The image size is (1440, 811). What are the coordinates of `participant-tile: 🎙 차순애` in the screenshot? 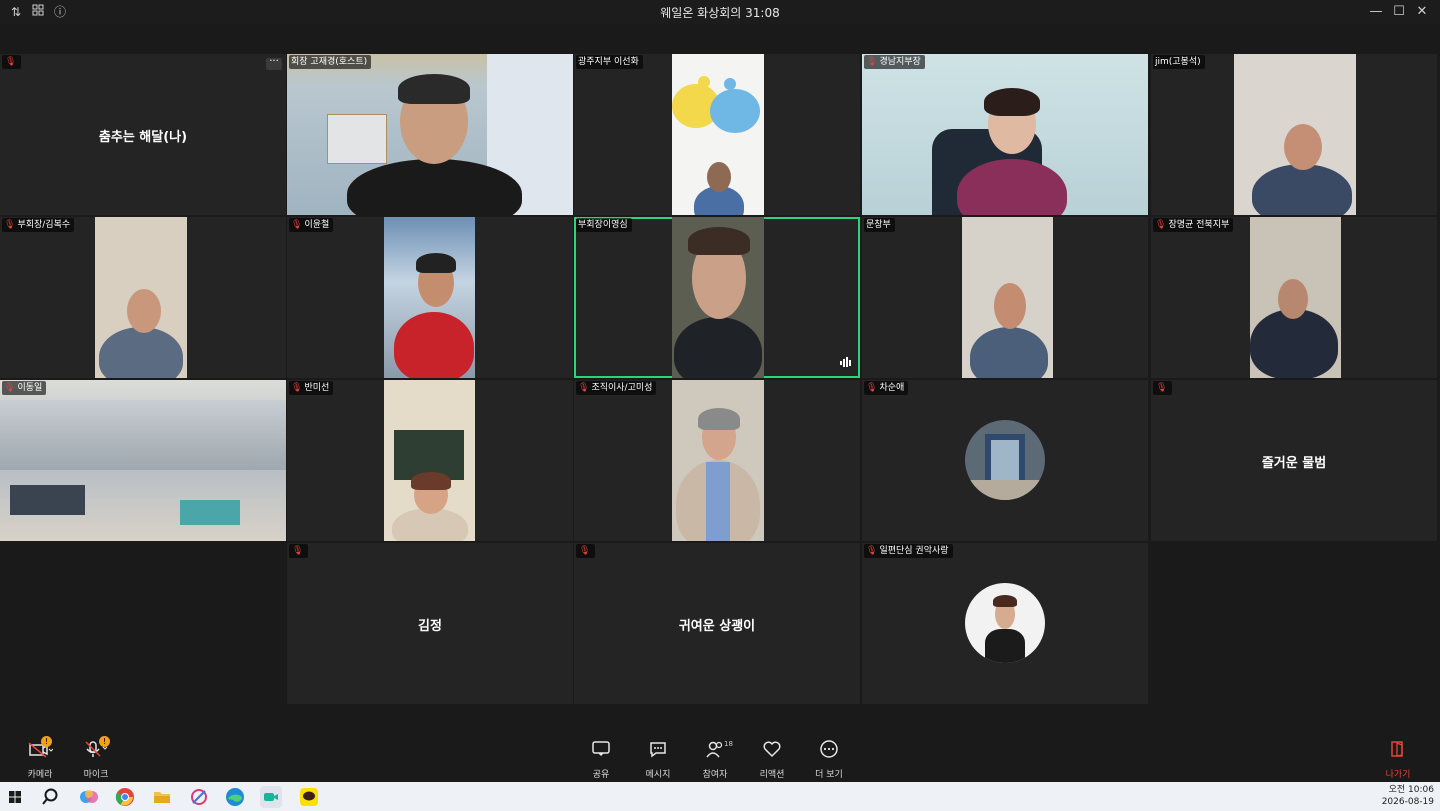 It's located at (1005, 460).